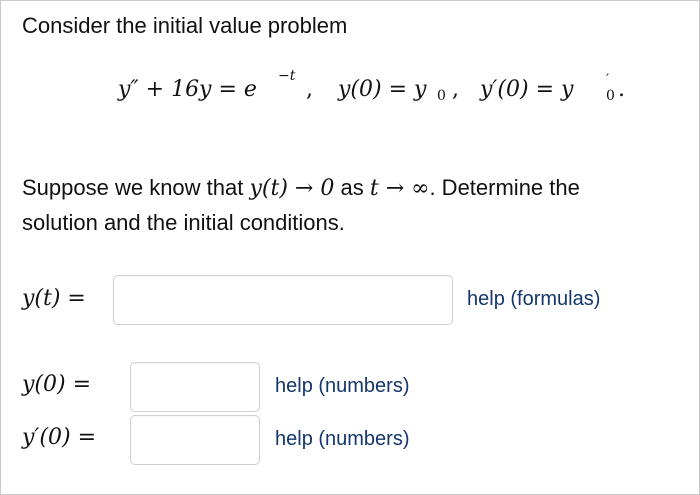  What do you see at coordinates (287, 76) in the screenshot?
I see `equation-exponent: −t` at bounding box center [287, 76].